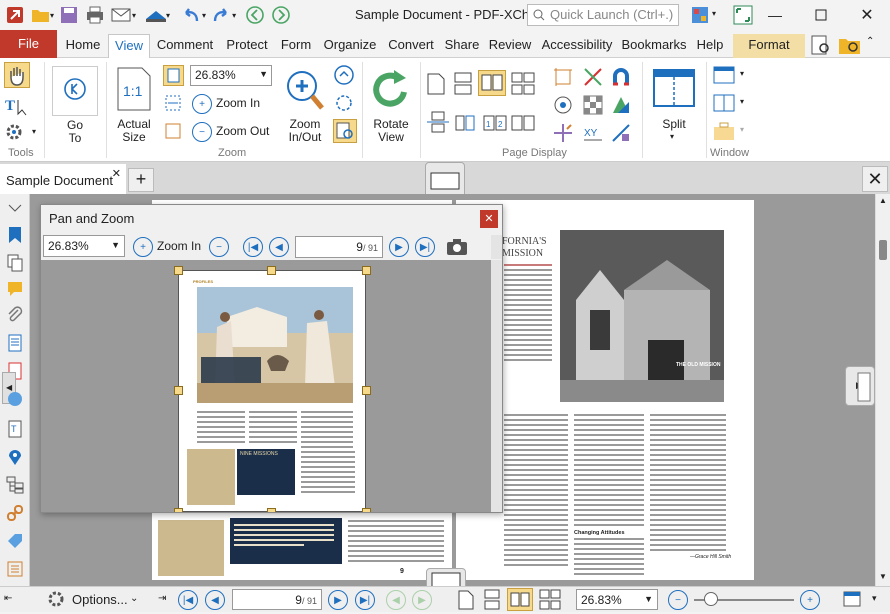 Image resolution: width=890 pixels, height=614 pixels. What do you see at coordinates (221, 15) in the screenshot?
I see `redo-icon` at bounding box center [221, 15].